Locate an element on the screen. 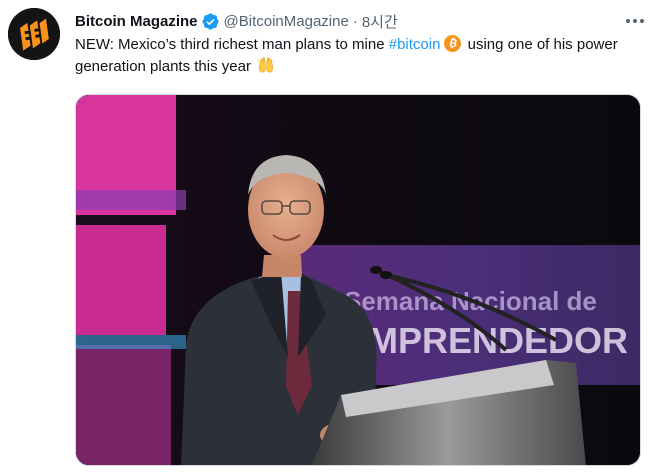  author-handle: @BitcoinMagazine is located at coordinates (286, 21).